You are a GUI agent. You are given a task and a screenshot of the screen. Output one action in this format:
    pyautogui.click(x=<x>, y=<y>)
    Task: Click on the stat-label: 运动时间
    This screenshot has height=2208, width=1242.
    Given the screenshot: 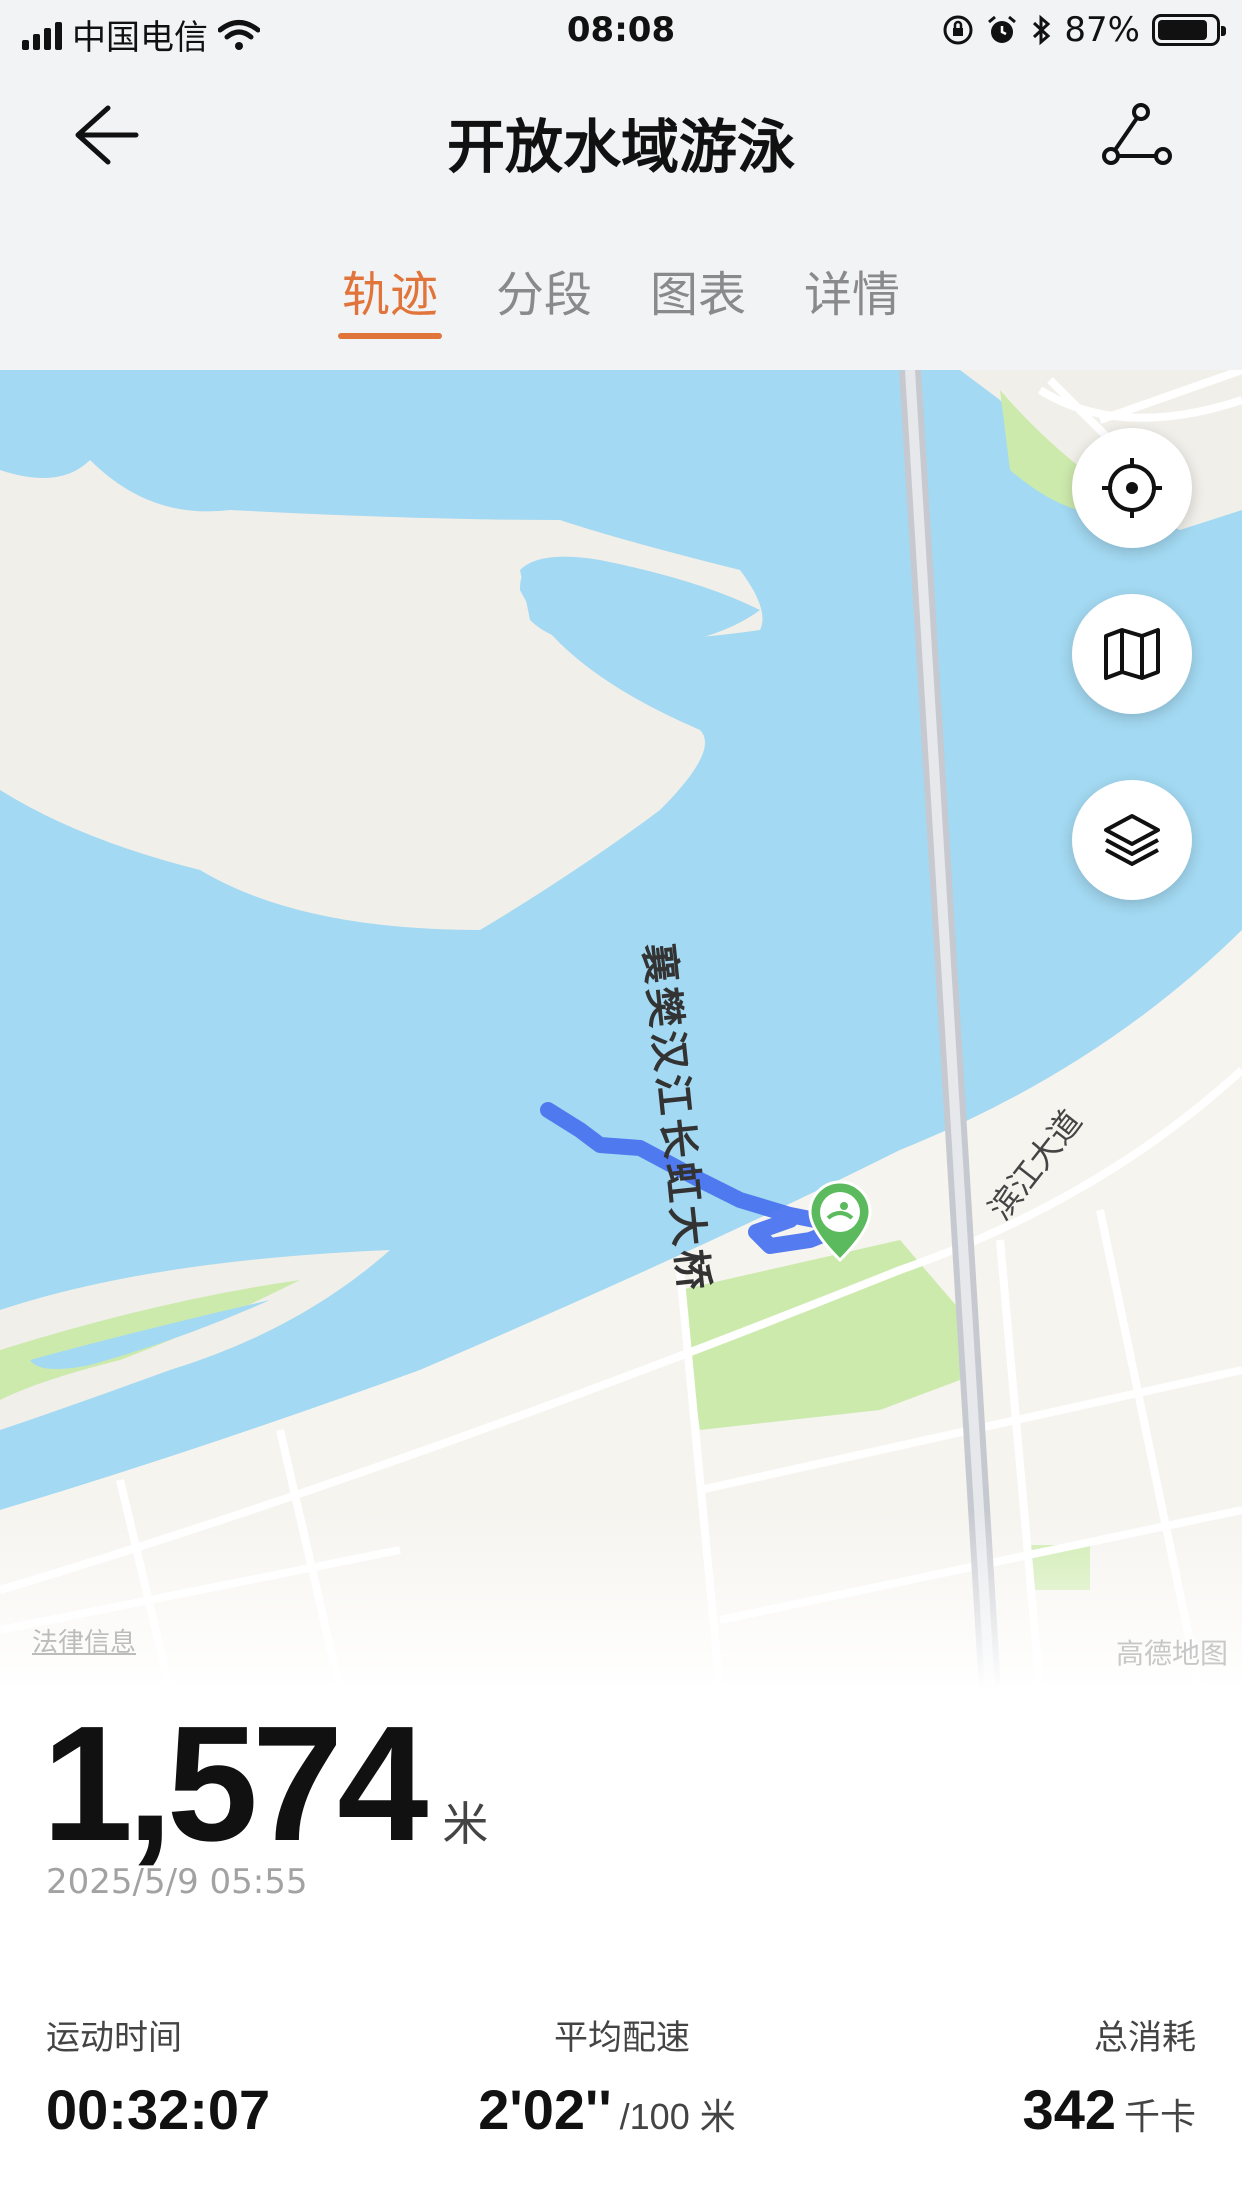 What is the action you would take?
    pyautogui.click(x=114, y=2038)
    